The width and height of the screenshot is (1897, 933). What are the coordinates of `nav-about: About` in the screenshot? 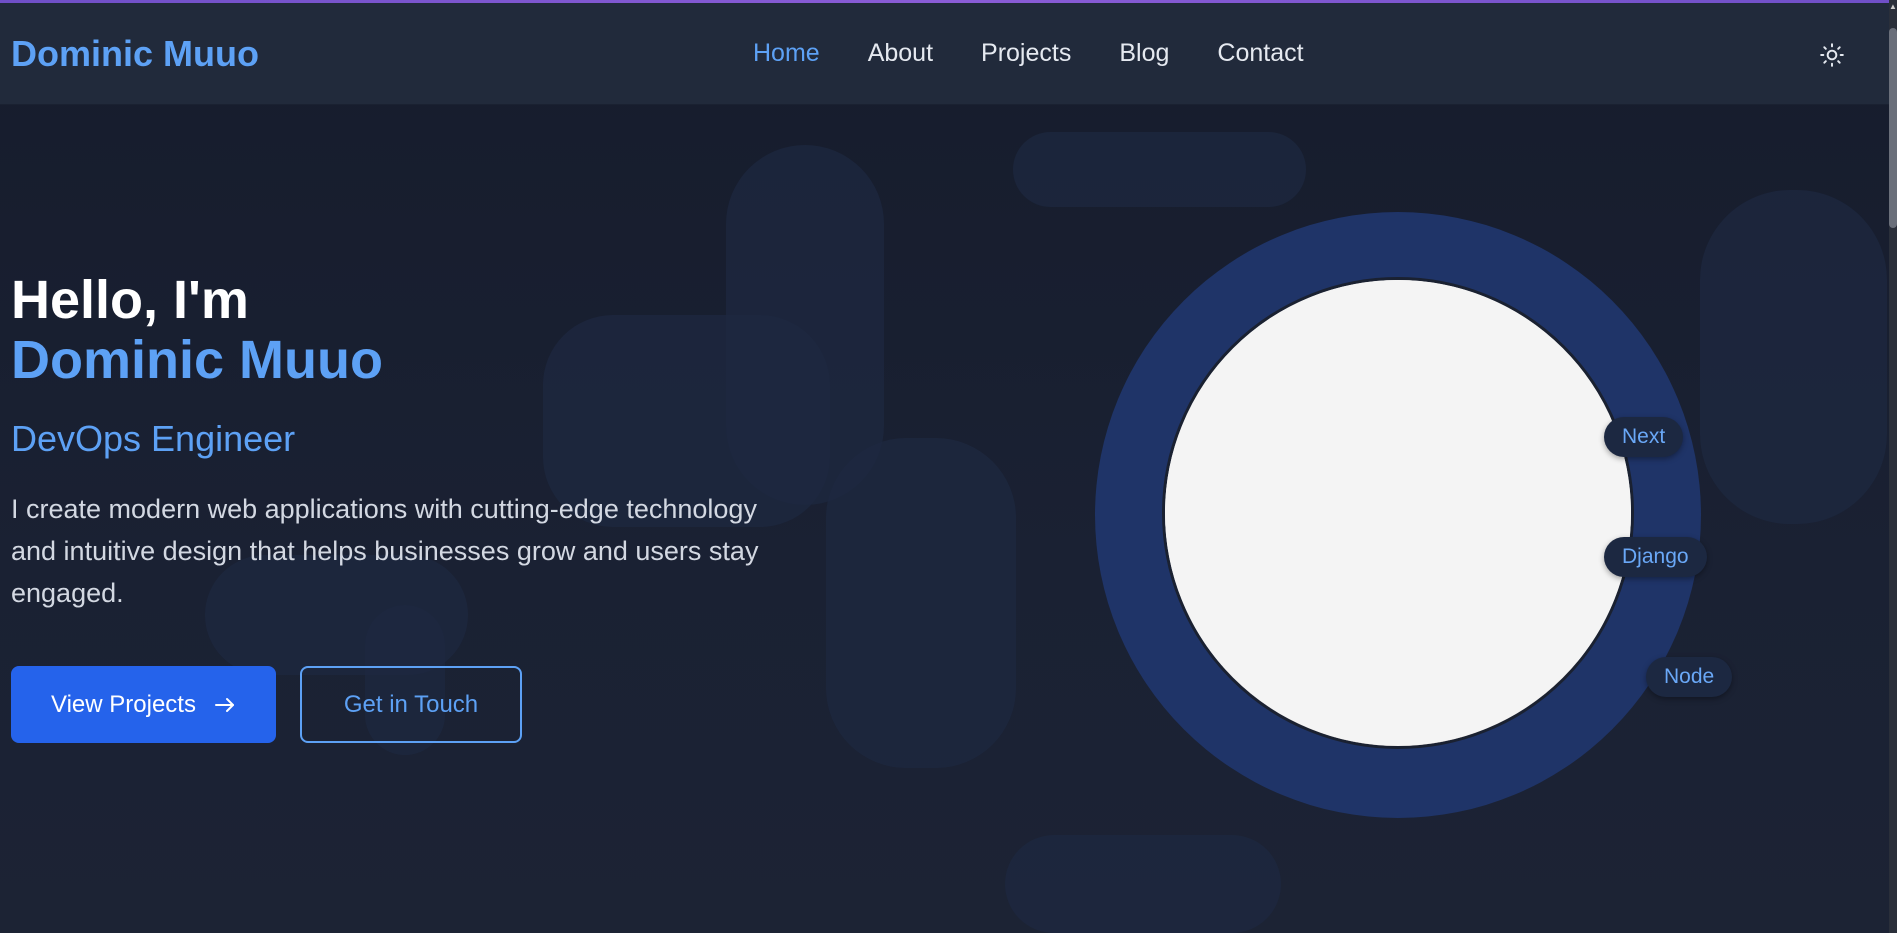 It's located at (900, 53).